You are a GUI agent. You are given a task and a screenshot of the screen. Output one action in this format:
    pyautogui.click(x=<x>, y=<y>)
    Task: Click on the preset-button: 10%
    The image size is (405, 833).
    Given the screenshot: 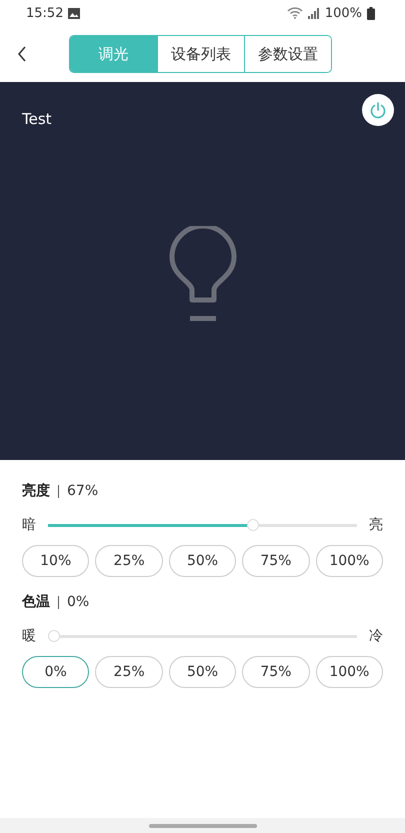 What is the action you would take?
    pyautogui.click(x=56, y=561)
    